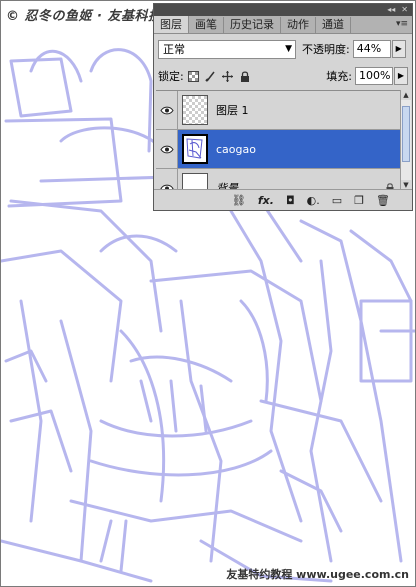 Image resolution: width=416 pixels, height=587 pixels. What do you see at coordinates (283, 10) in the screenshot?
I see `panel-titlebar: ◂◂ ✕` at bounding box center [283, 10].